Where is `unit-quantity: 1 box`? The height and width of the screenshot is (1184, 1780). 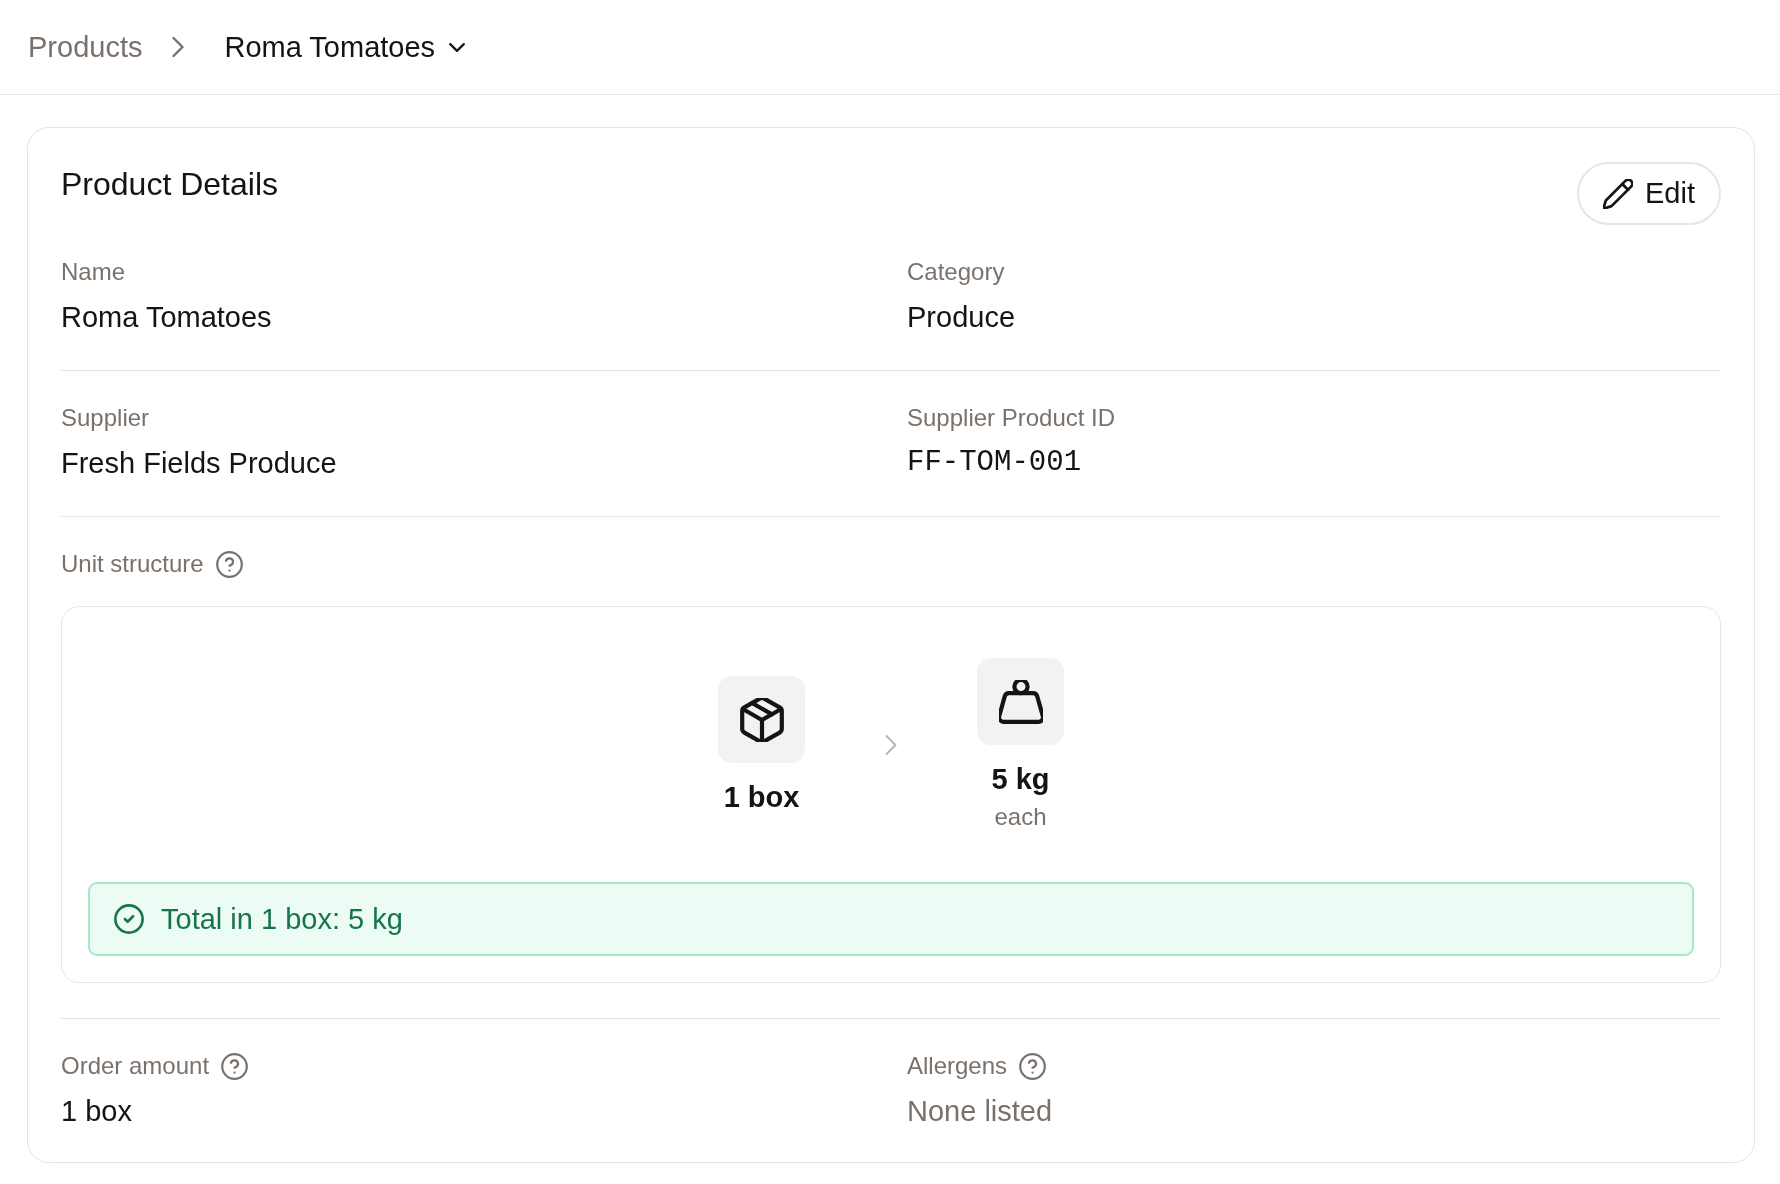 unit-quantity: 1 box is located at coordinates (761, 797).